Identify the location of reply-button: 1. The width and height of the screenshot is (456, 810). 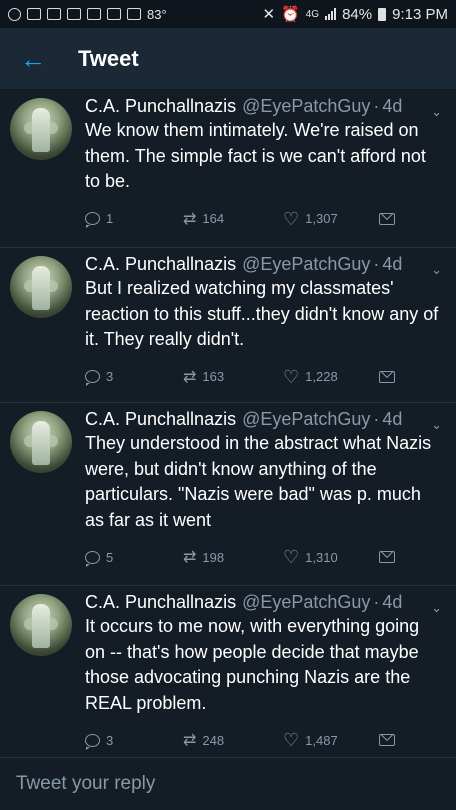
(125, 219).